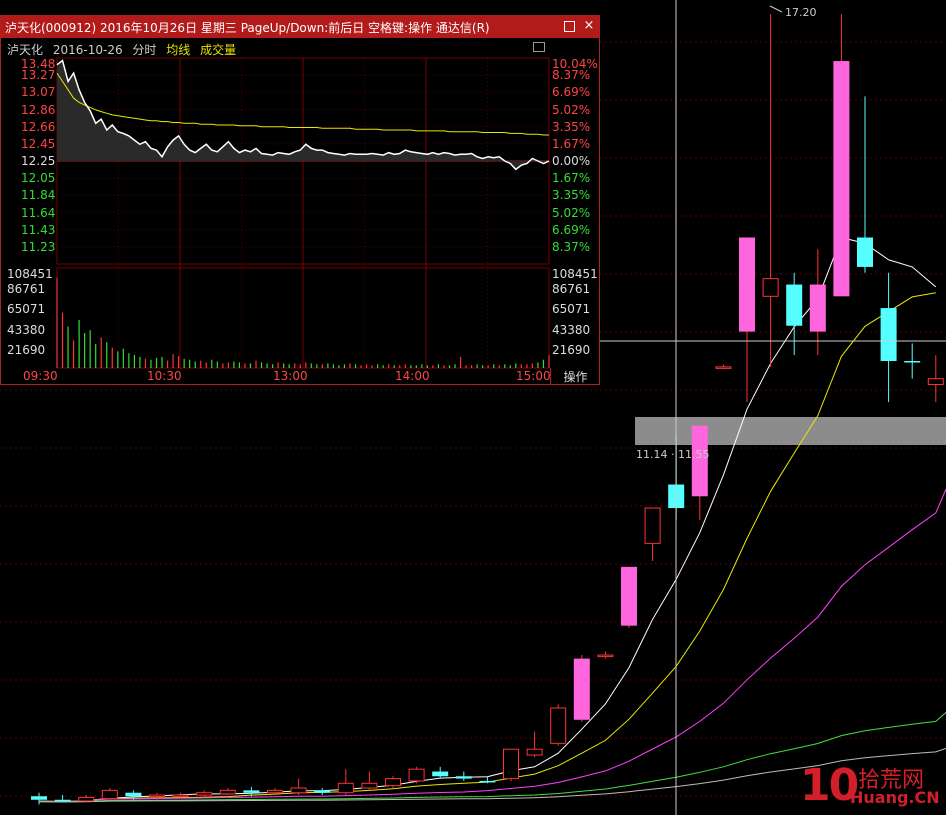  I want to click on price-axis-label: 12.86, so click(38, 109).